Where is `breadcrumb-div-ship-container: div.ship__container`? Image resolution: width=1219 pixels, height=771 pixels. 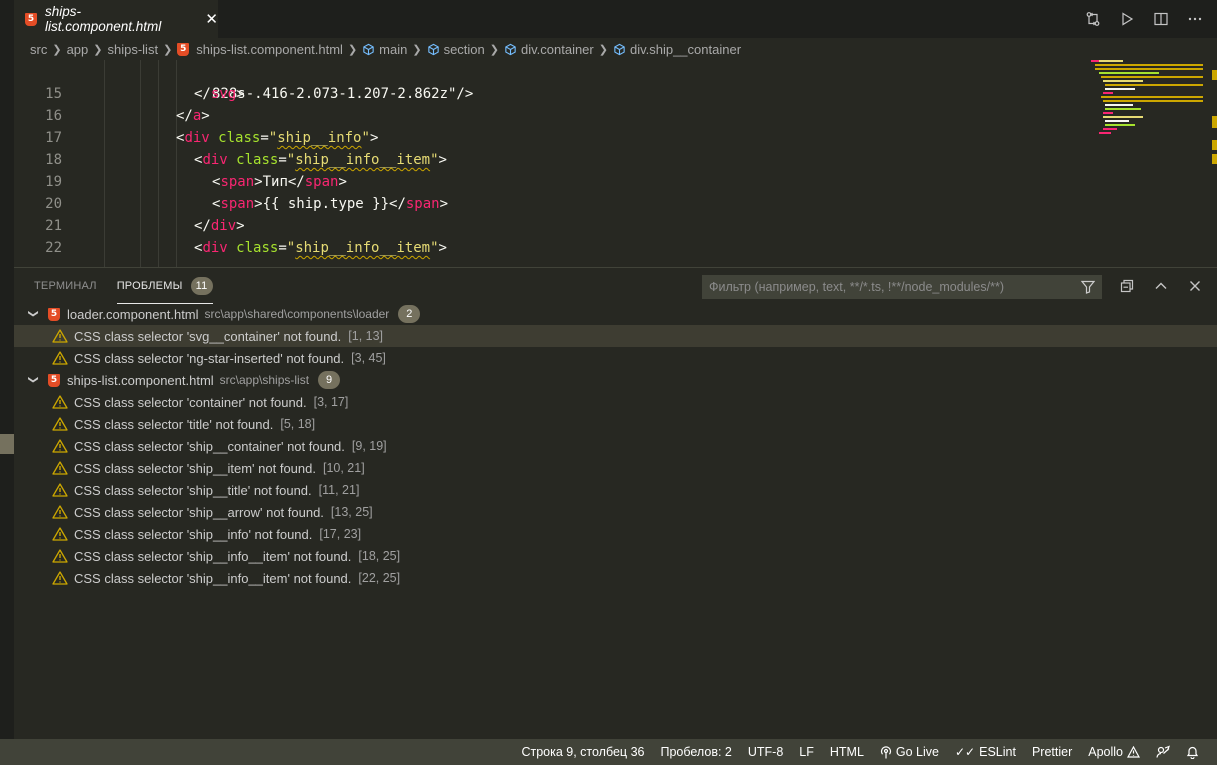
breadcrumb-div-ship-container: div.ship__container is located at coordinates (677, 49).